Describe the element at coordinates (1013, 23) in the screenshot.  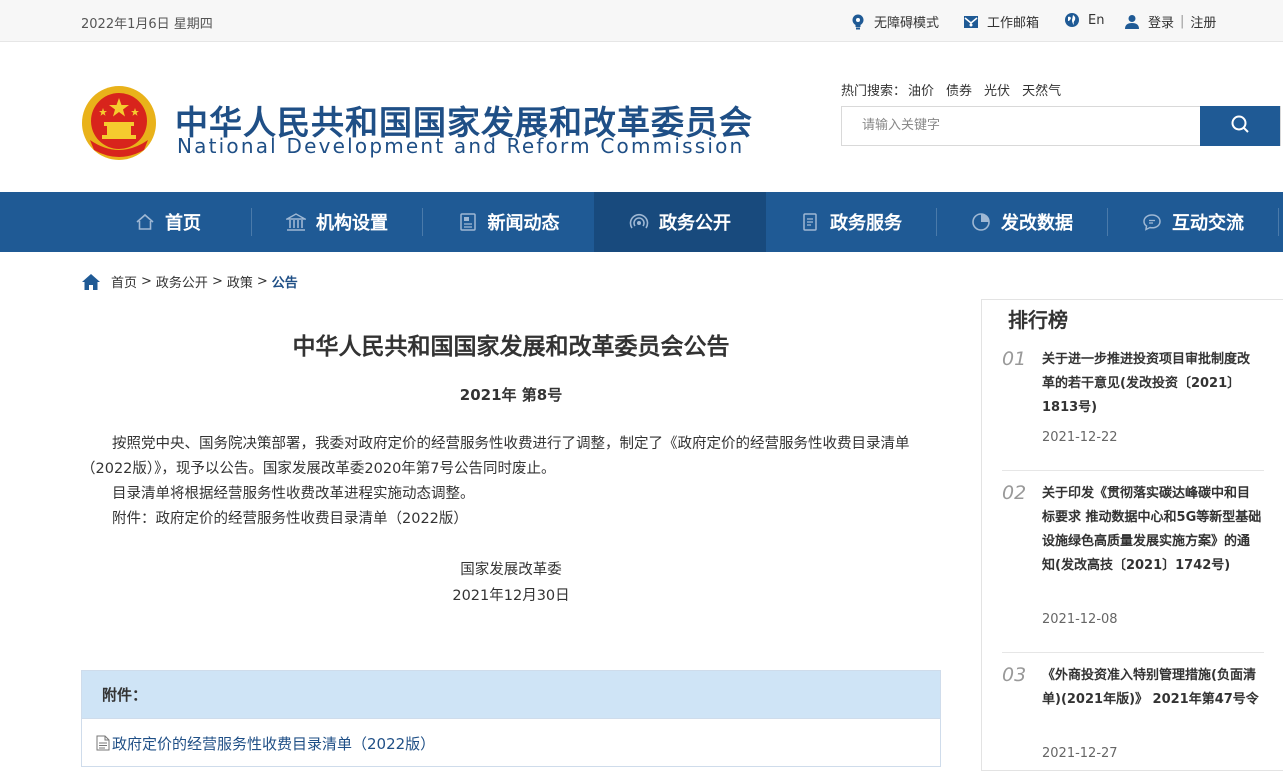
I see `mailbox-label: 工作邮箱` at that location.